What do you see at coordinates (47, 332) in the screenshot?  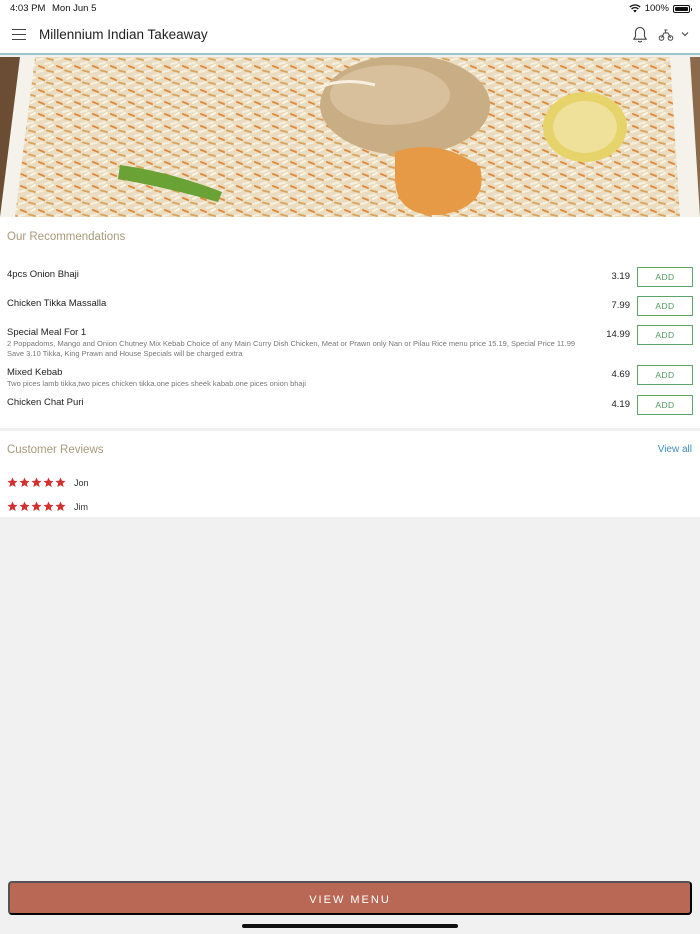 I see `menu-item-name: Special Meal For 1` at bounding box center [47, 332].